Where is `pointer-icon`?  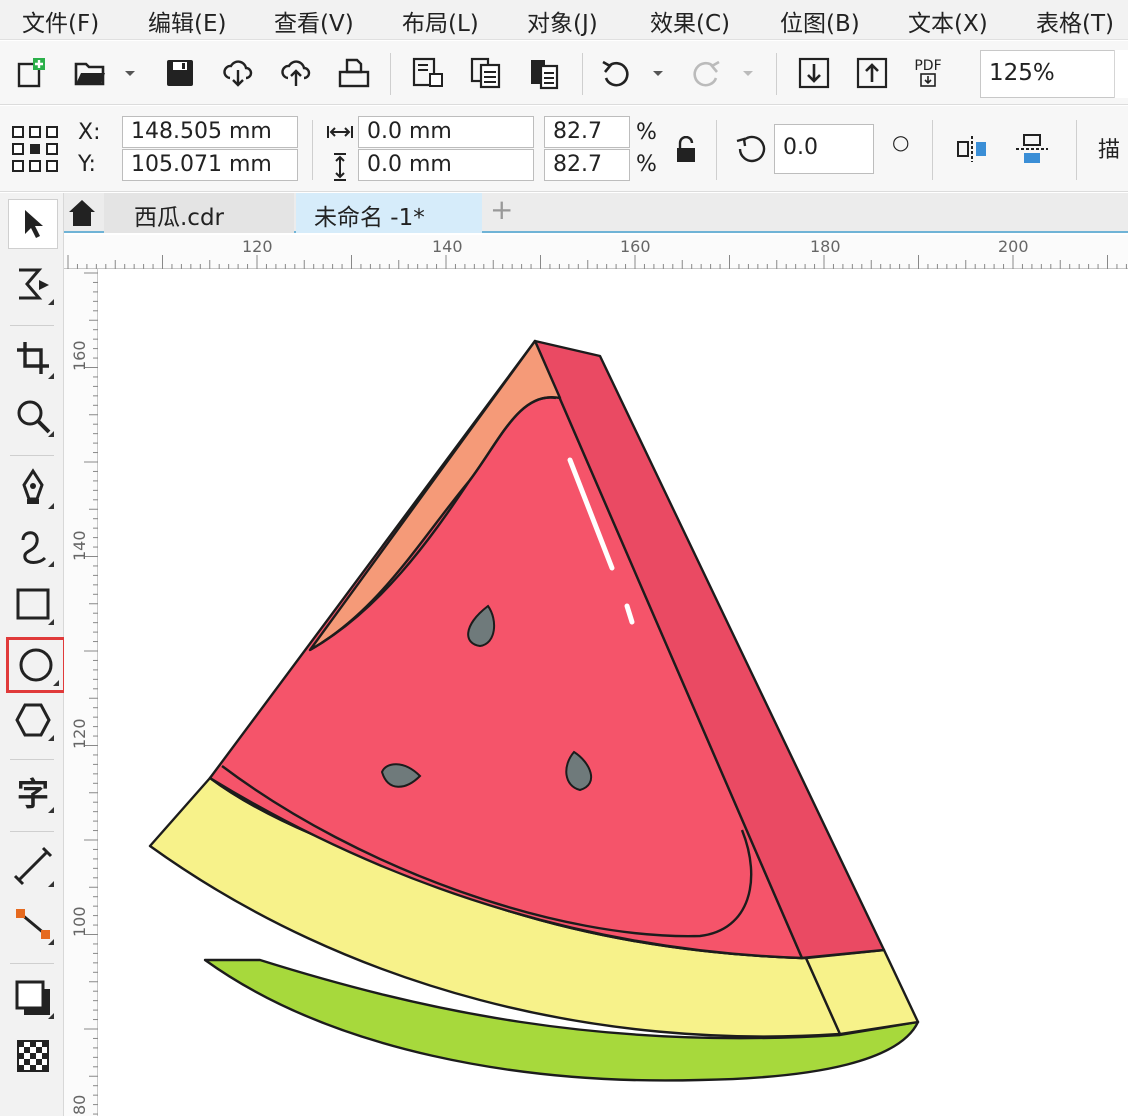 pointer-icon is located at coordinates (34, 224).